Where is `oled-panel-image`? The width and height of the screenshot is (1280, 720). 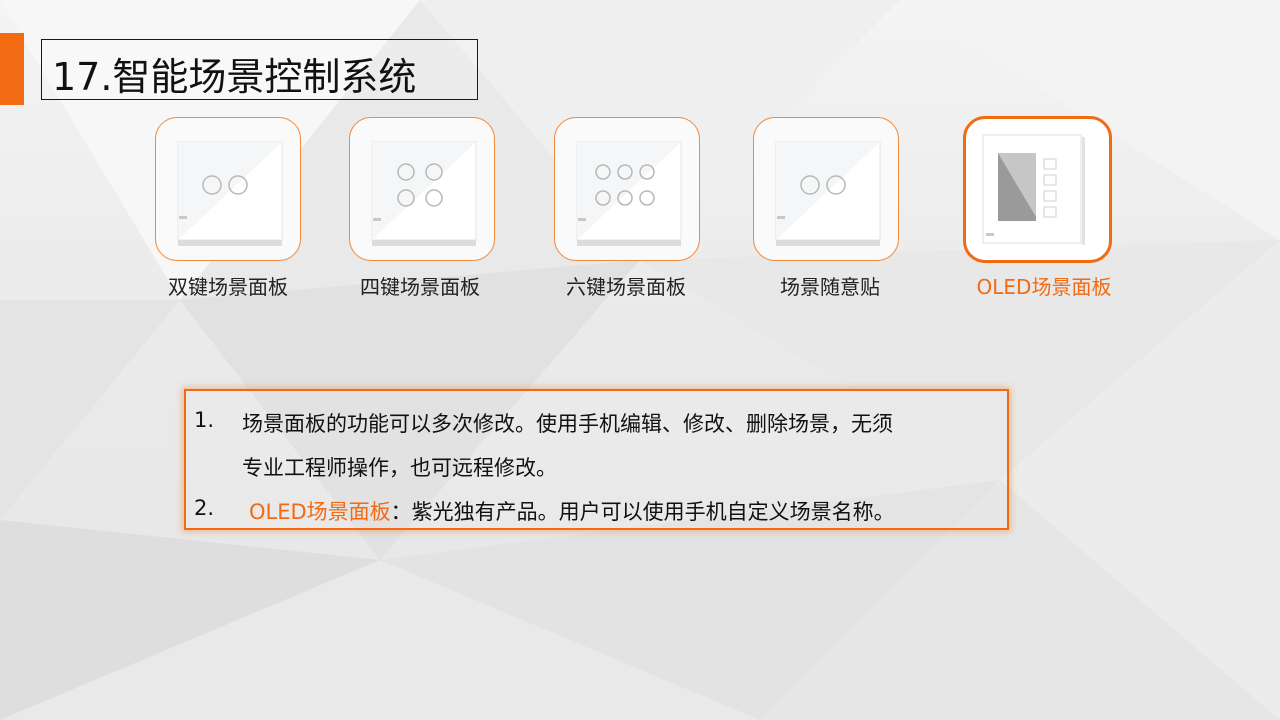
oled-panel-image is located at coordinates (1033, 189).